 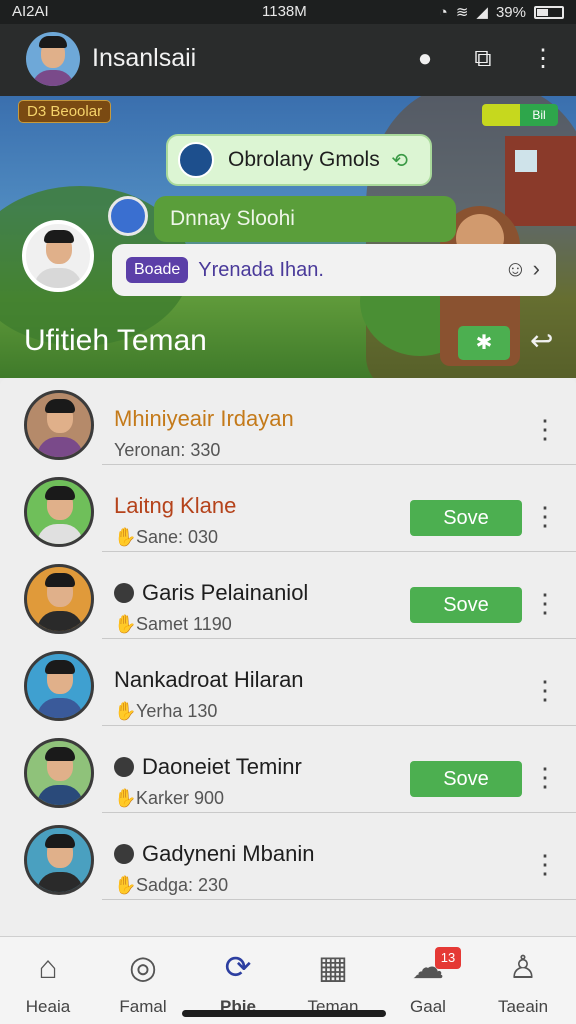 I want to click on friend-status: Yeronan: 330, so click(x=167, y=450).